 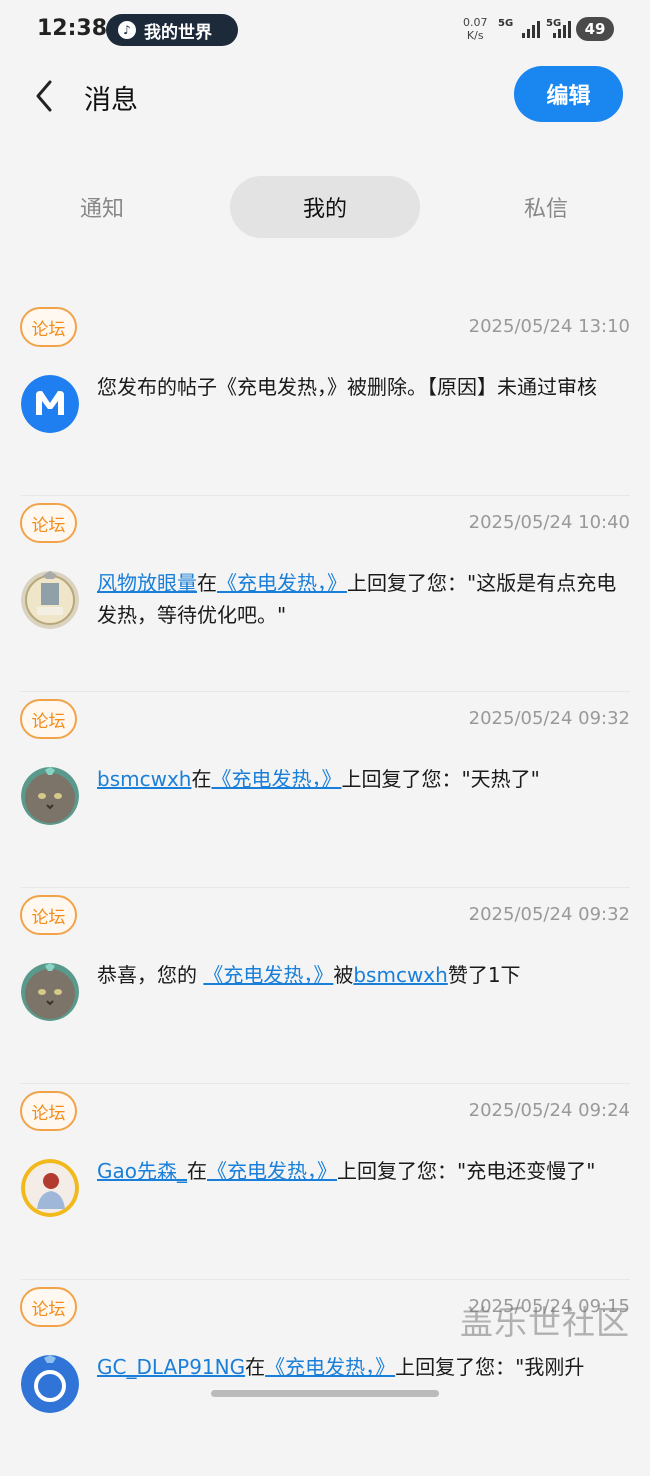 What do you see at coordinates (475, 22) in the screenshot?
I see `net-speed-value: 0.07` at bounding box center [475, 22].